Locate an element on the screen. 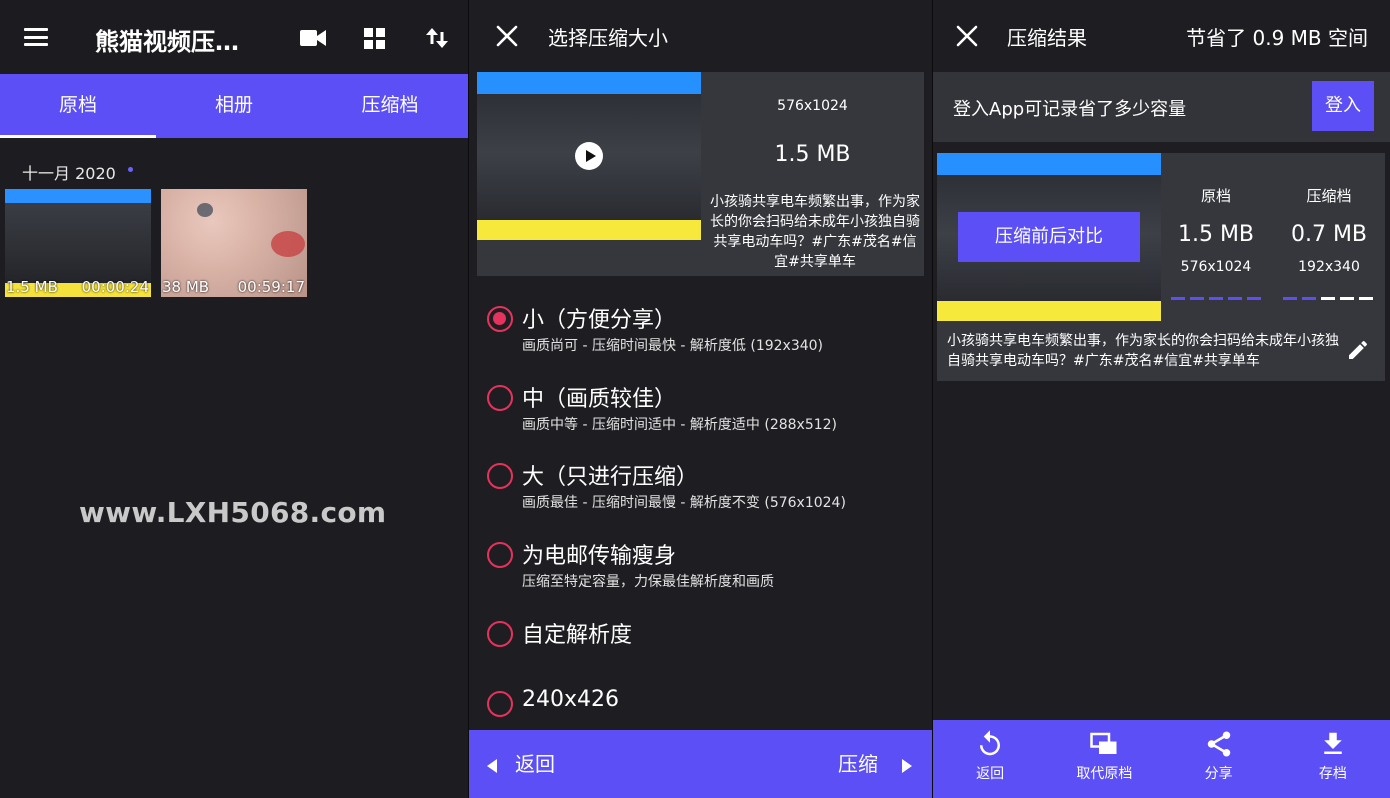 The image size is (1390, 798). original-label: 原档 is located at coordinates (1215, 196).